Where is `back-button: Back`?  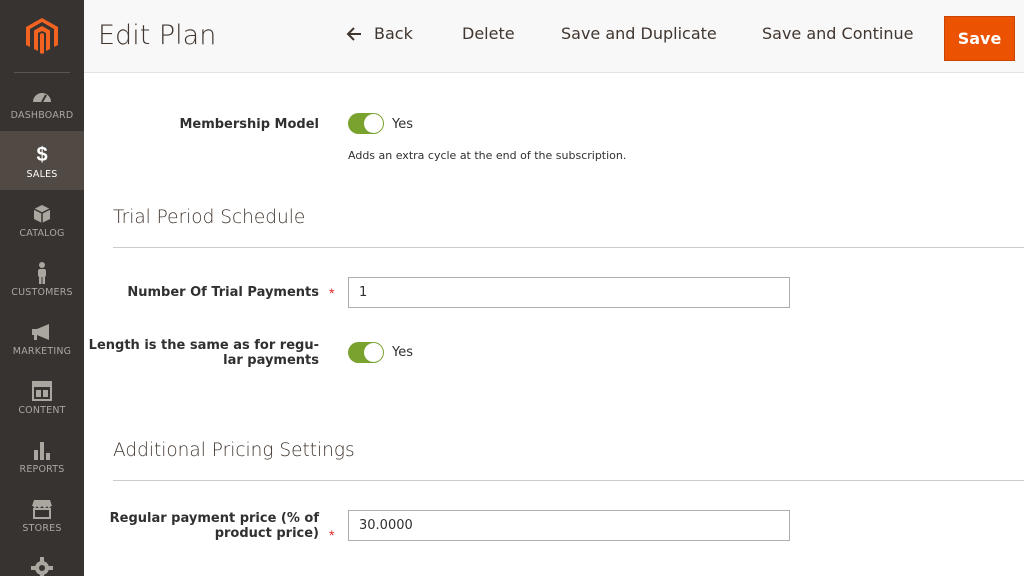 back-button: Back is located at coordinates (379, 33).